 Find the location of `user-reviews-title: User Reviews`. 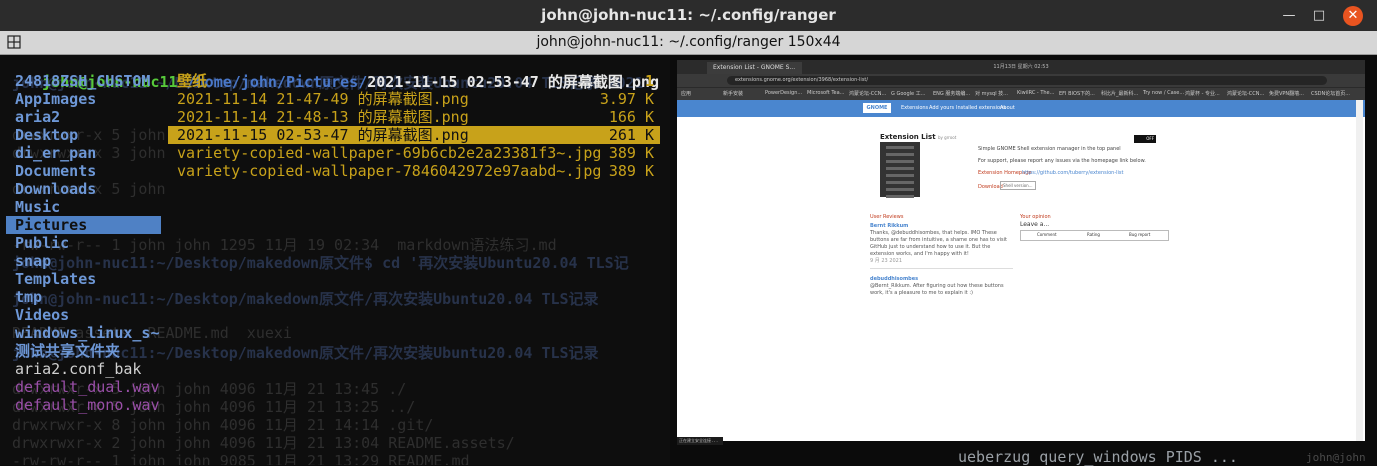

user-reviews-title: User Reviews is located at coordinates (887, 217).